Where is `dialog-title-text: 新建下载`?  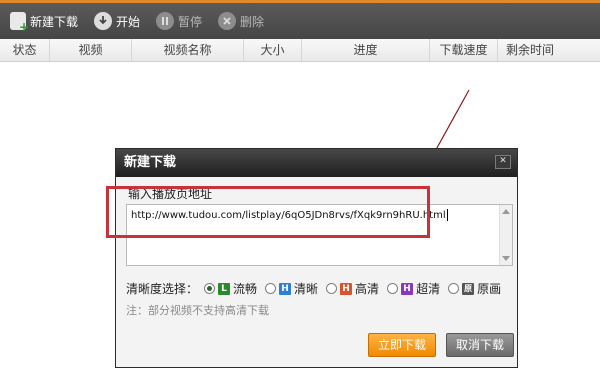
dialog-title-text: 新建下载 is located at coordinates (150, 162).